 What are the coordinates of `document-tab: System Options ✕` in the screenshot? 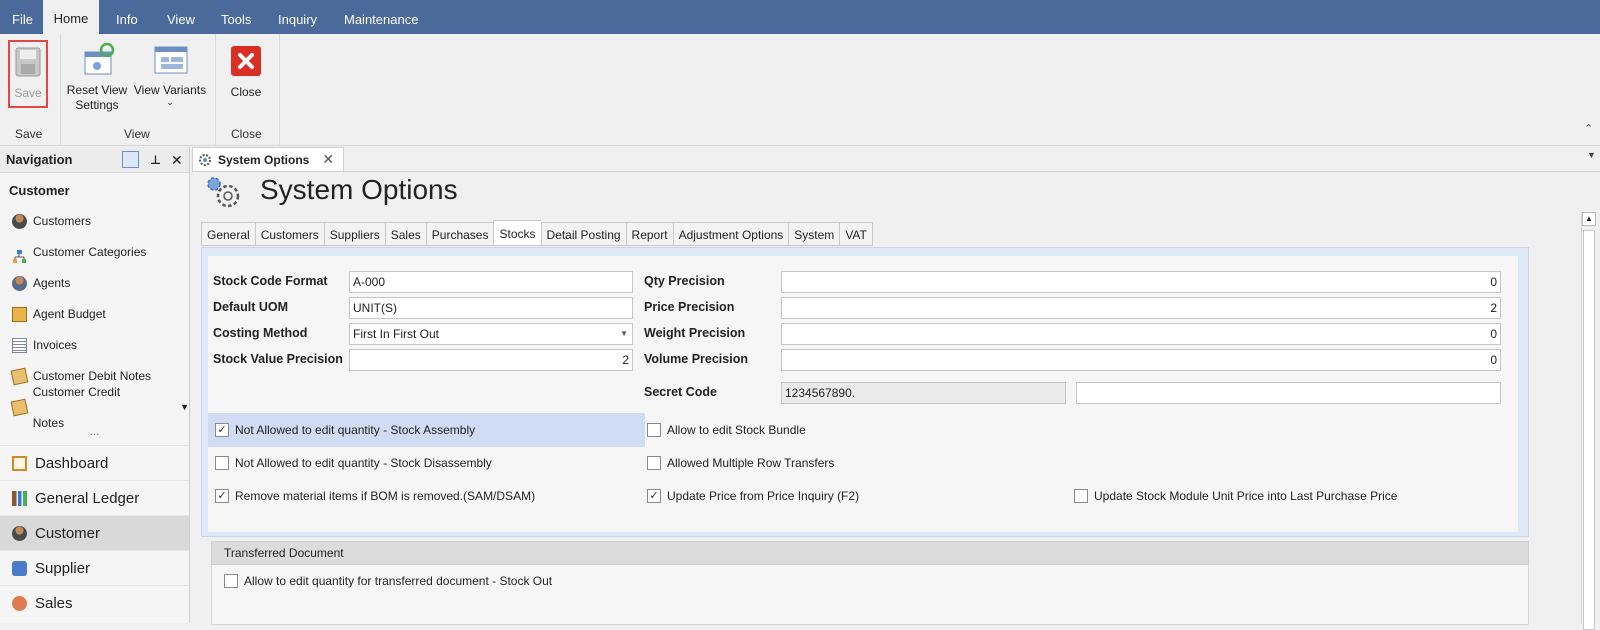 It's located at (268, 159).